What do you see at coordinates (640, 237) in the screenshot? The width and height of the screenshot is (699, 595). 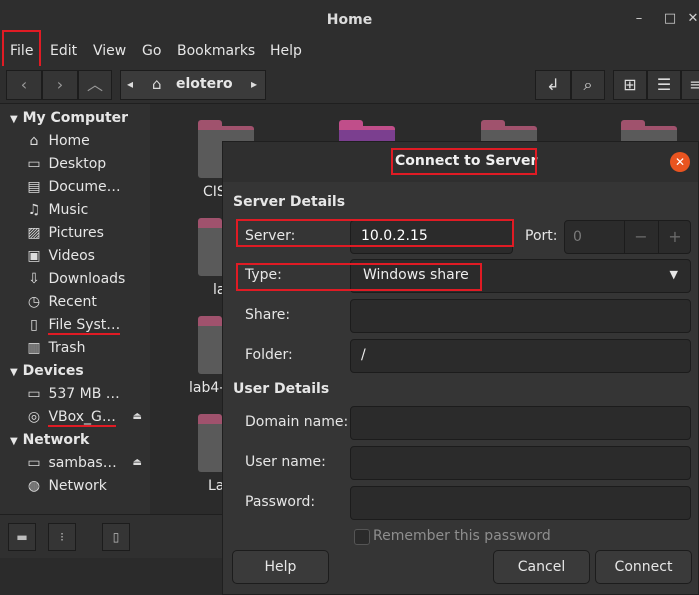 I see `port-decrement-button: −` at bounding box center [640, 237].